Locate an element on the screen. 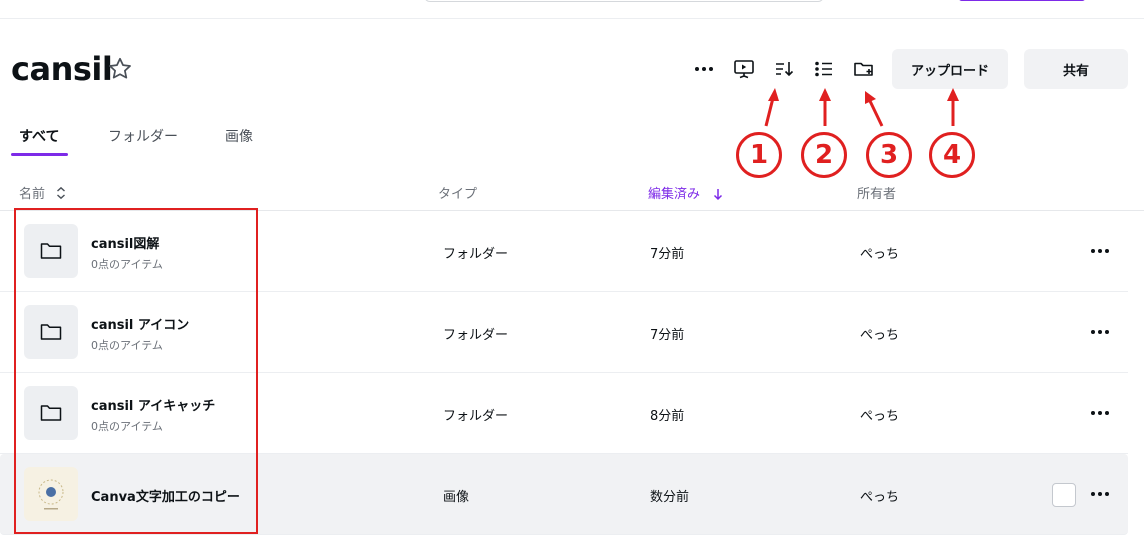  table-row: Canva文字加工のコピー 画像 数分前 ぺっち is located at coordinates (564, 494).